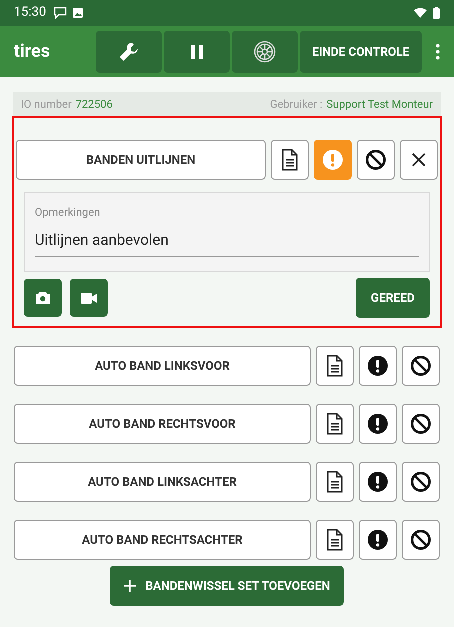  Describe the element at coordinates (162, 482) in the screenshot. I see `item-button: AUTO BAND LINKSACHTER` at that location.